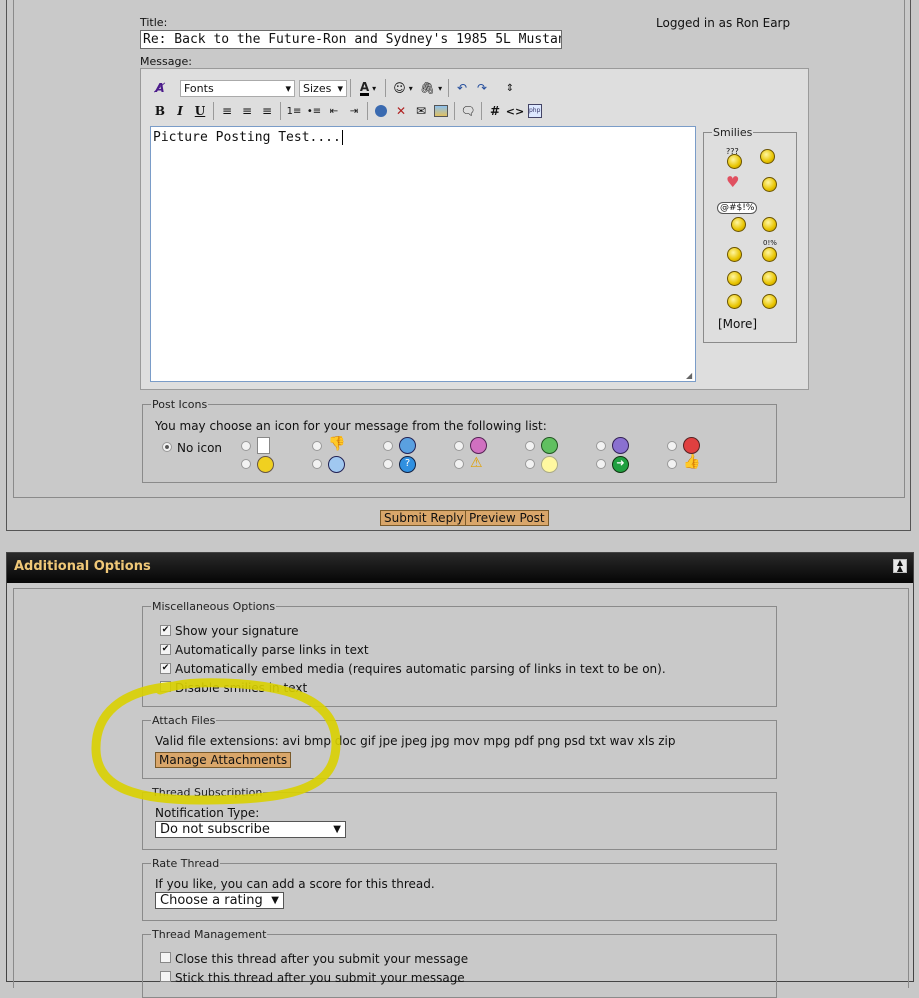 This screenshot has height=998, width=919. What do you see at coordinates (216, 741) in the screenshot?
I see `highlight-annotation` at bounding box center [216, 741].